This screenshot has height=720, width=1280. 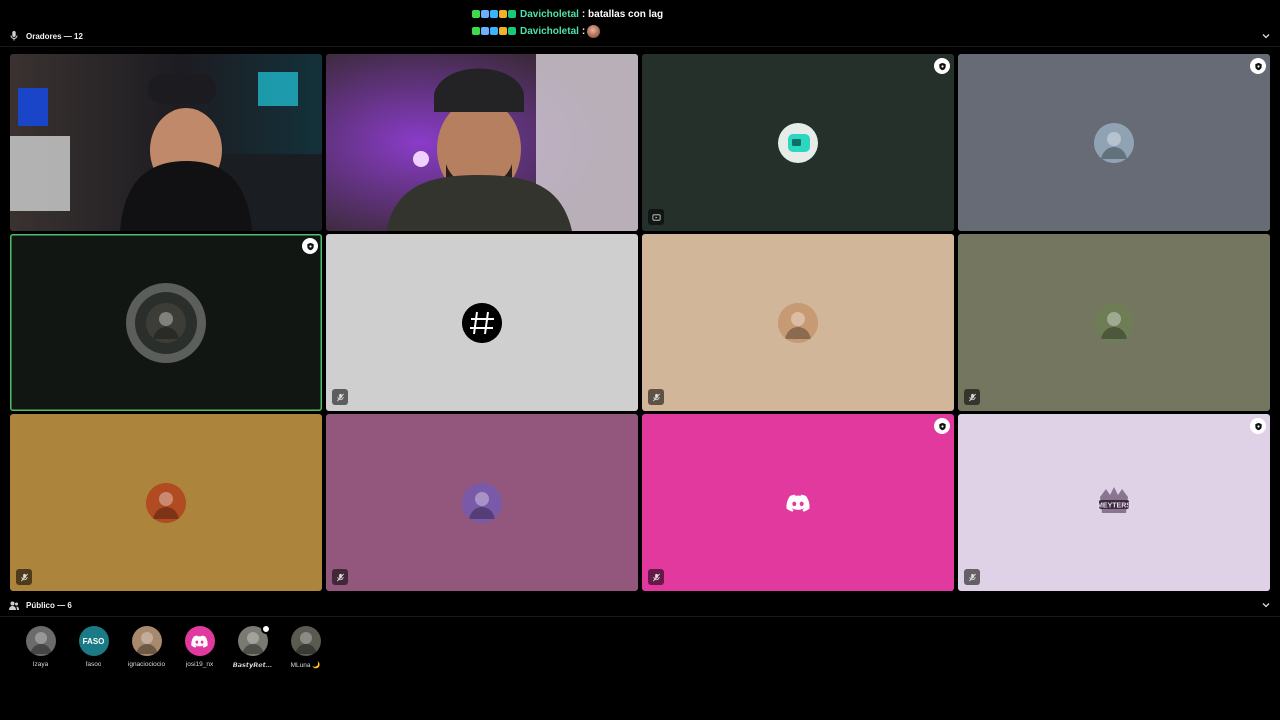 I want to click on avatar-image: FASO, so click(x=93, y=641).